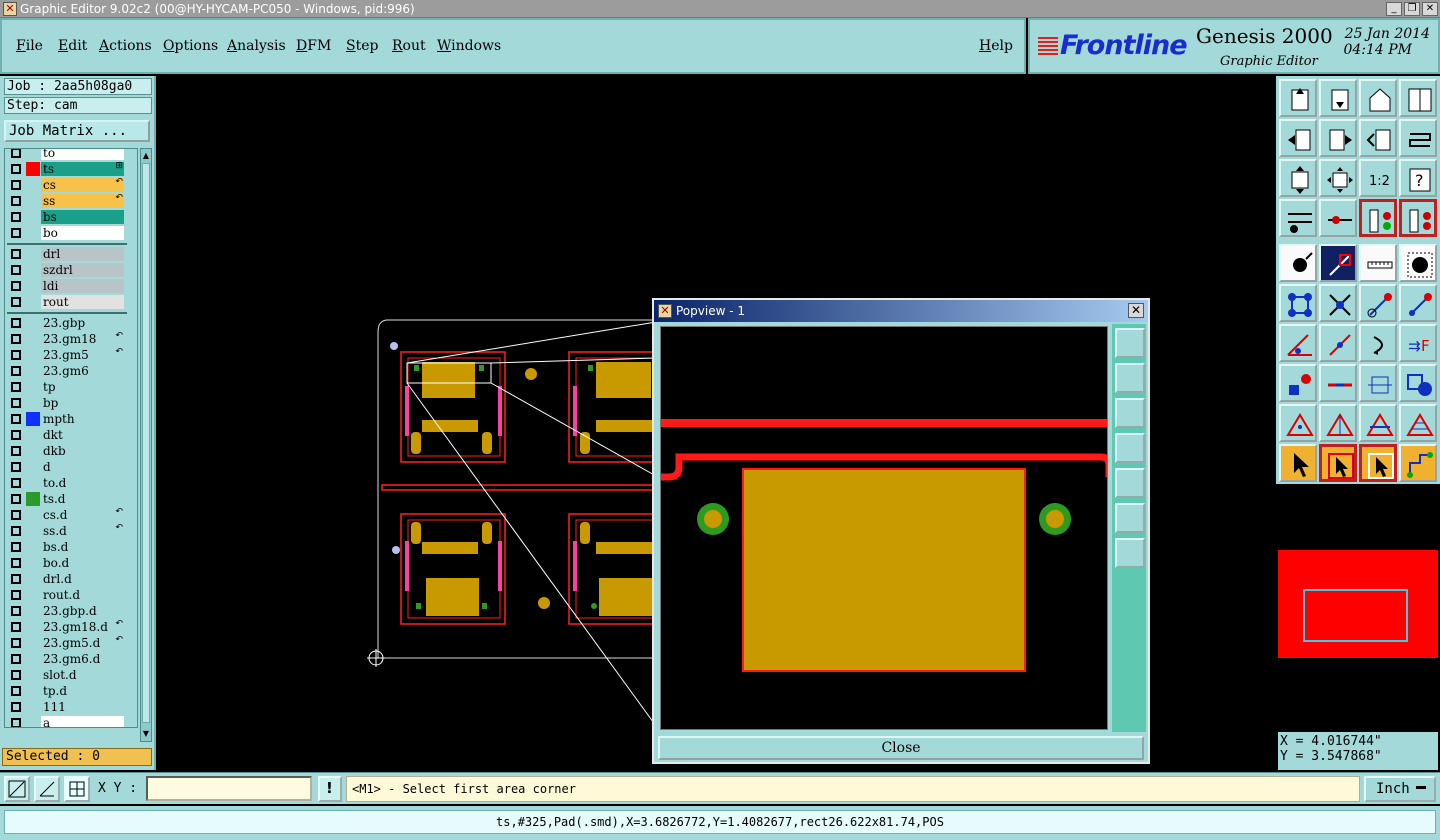 The image size is (1440, 840). What do you see at coordinates (1418, 303) in the screenshot?
I see `arrow-red2-icon` at bounding box center [1418, 303].